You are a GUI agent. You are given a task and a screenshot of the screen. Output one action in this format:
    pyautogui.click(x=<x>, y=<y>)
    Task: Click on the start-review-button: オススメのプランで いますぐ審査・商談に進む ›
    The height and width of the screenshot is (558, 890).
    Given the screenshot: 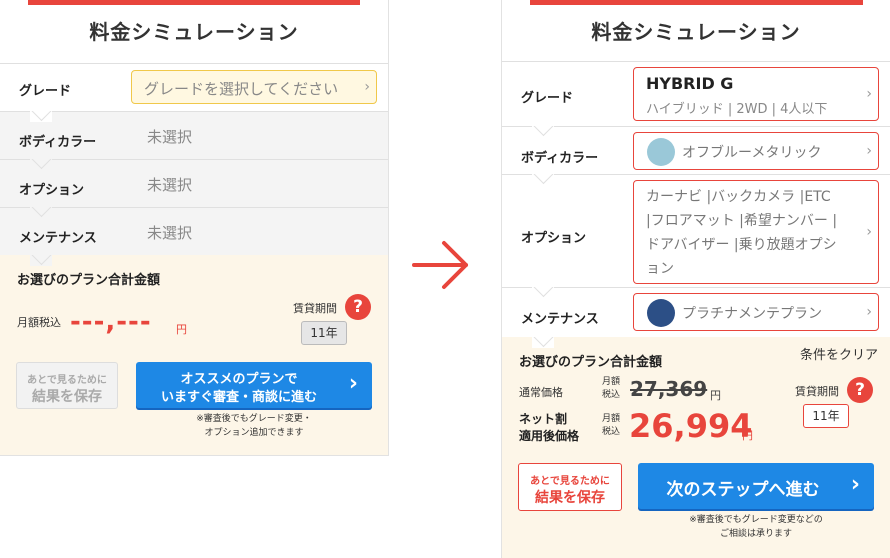 What is the action you would take?
    pyautogui.click(x=254, y=385)
    